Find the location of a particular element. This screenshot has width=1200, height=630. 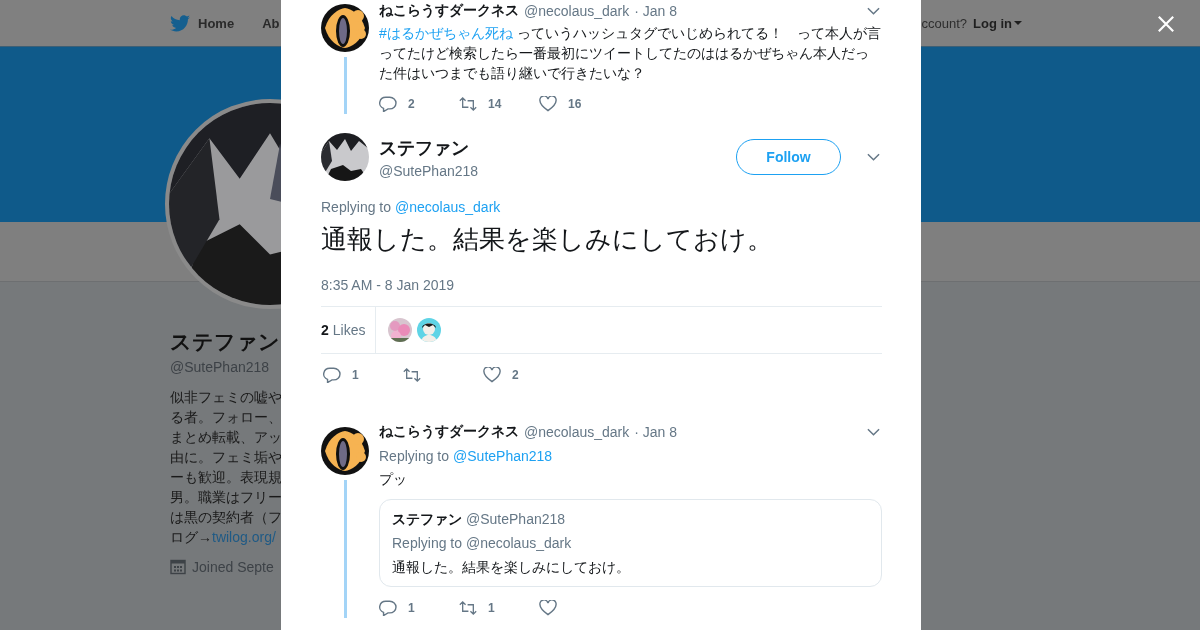

bird-icon is located at coordinates (180, 23).